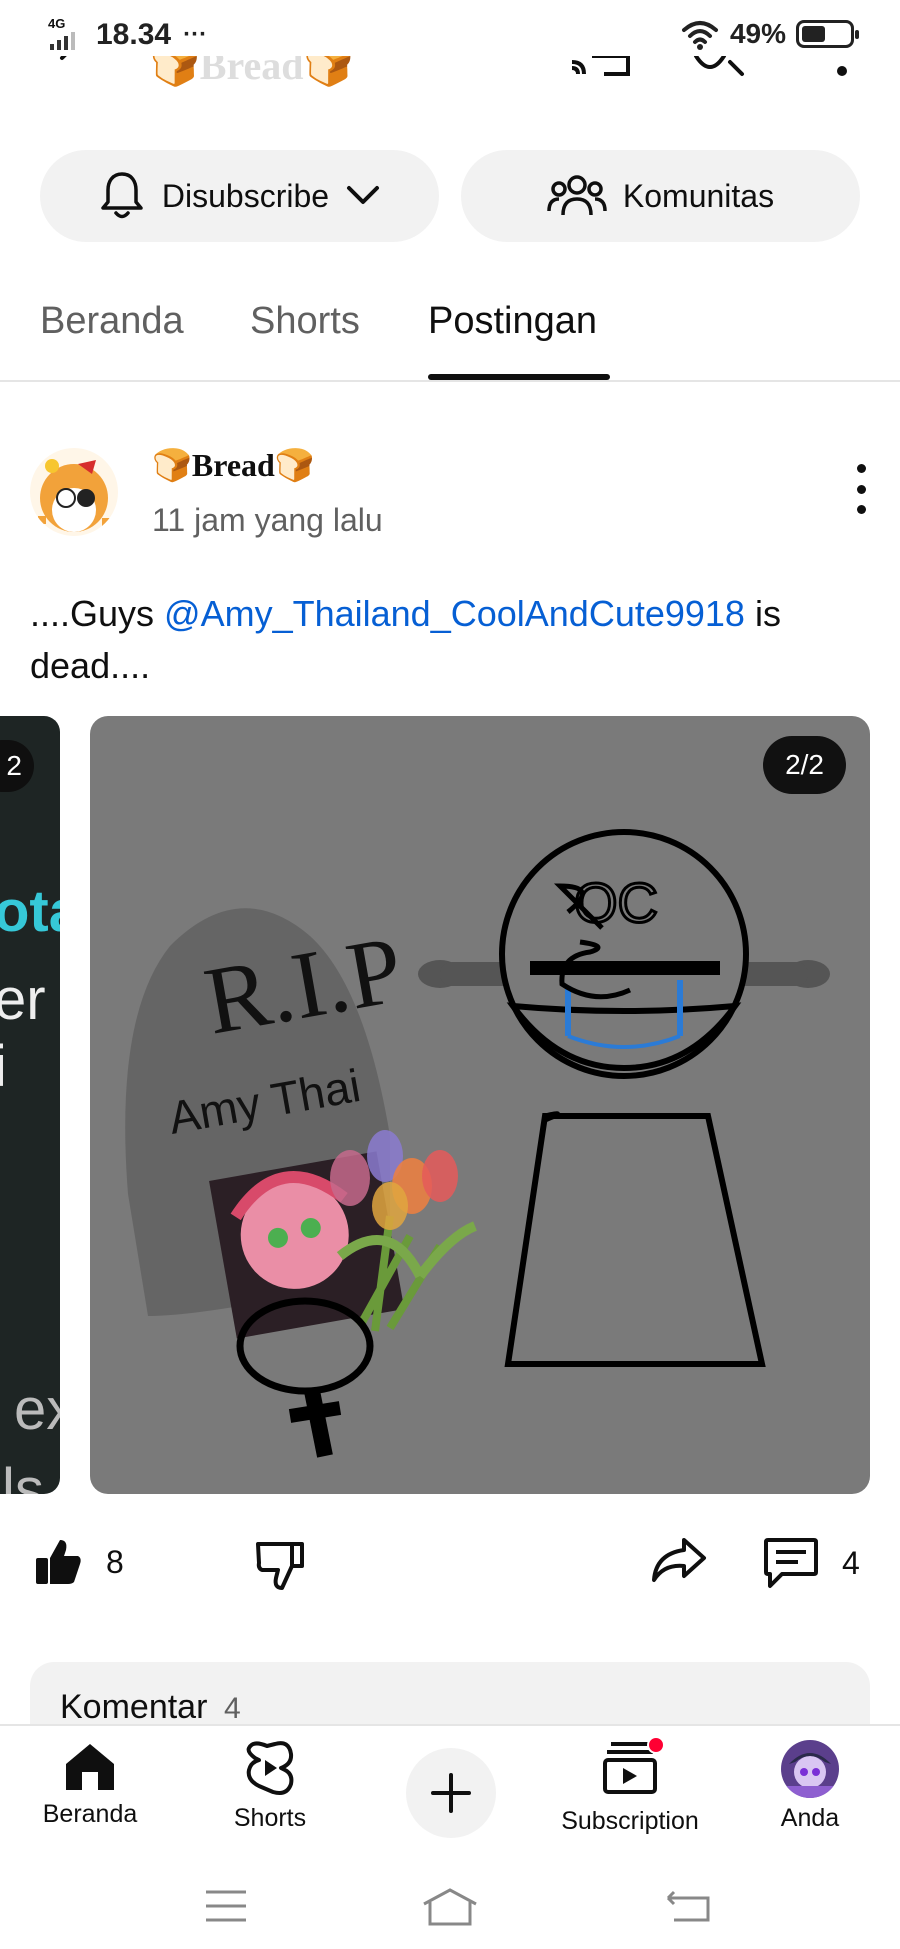 This screenshot has height=1949, width=900. Describe the element at coordinates (30, 911) in the screenshot. I see `previous-image-text: ota` at that location.